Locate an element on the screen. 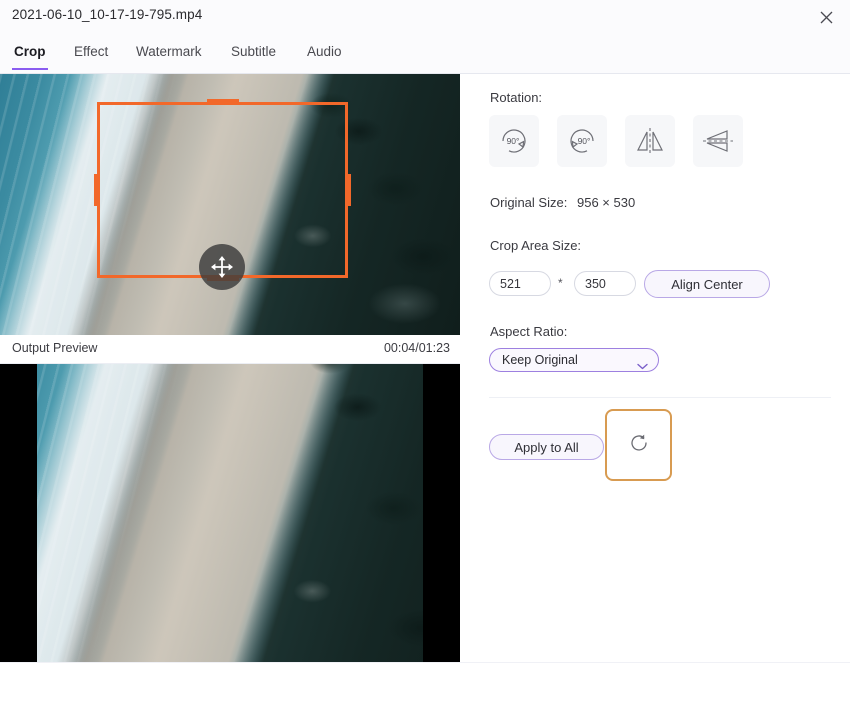 This screenshot has width=850, height=718. rotate-left-90-icon: 90° is located at coordinates (582, 141).